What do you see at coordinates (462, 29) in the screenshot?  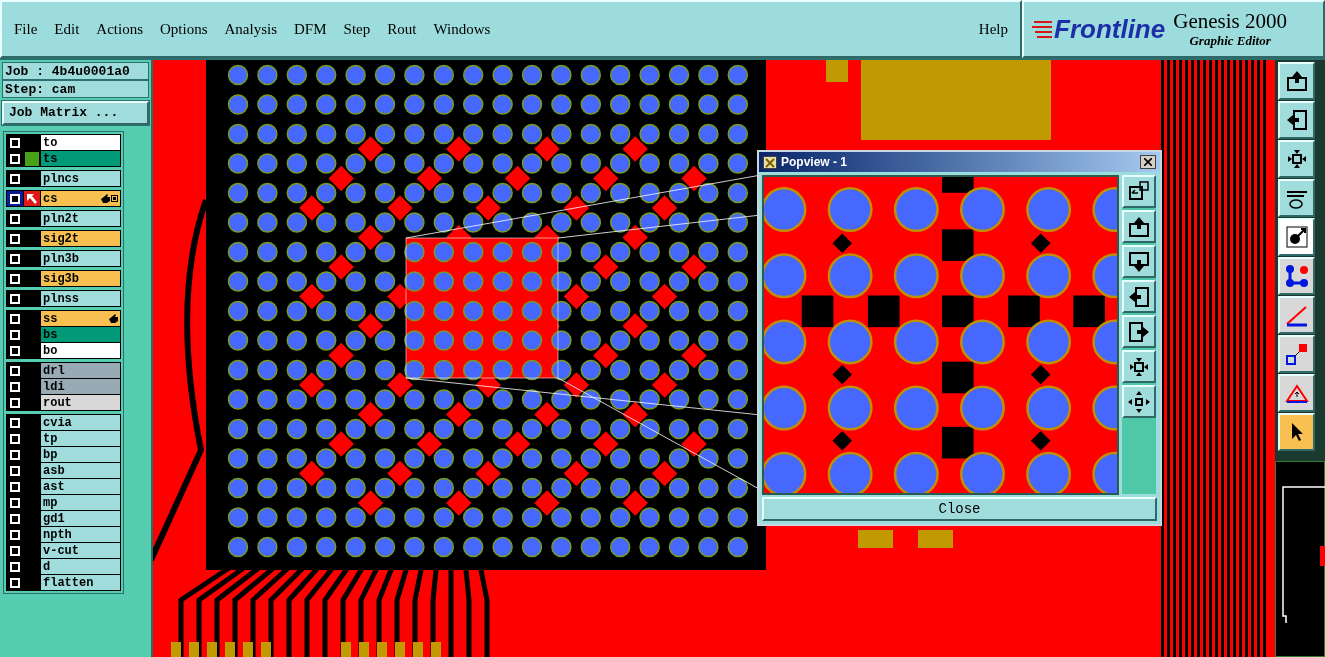 I see `menu-item: Windows` at bounding box center [462, 29].